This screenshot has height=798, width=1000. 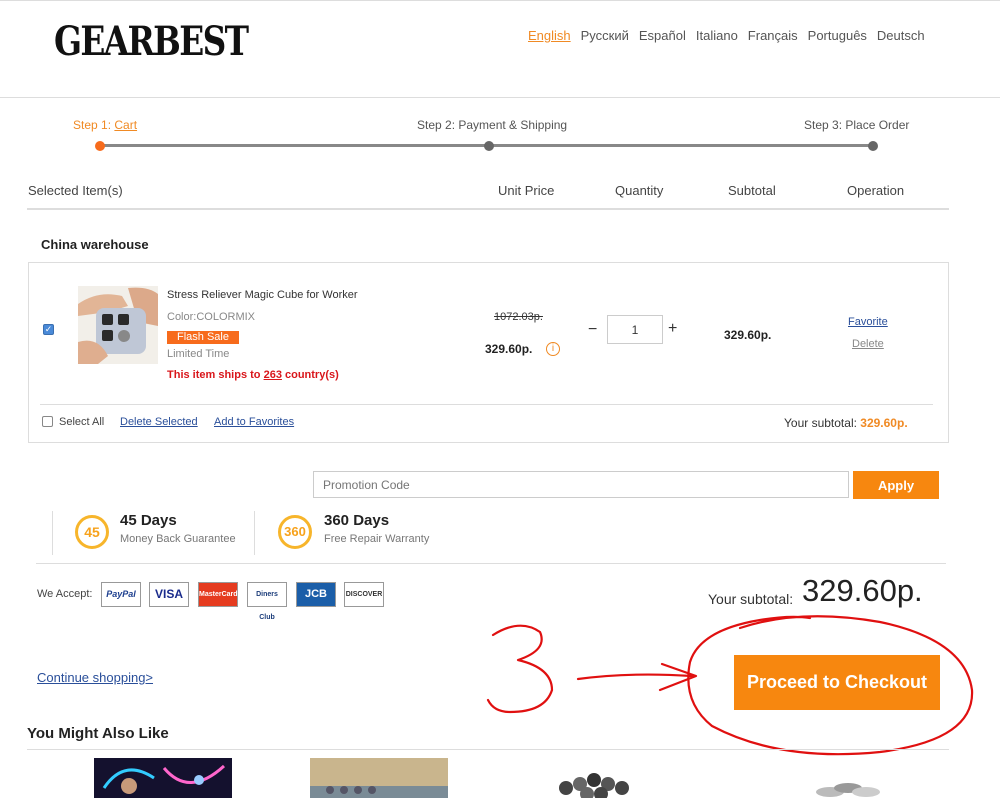 What do you see at coordinates (662, 35) in the screenshot?
I see `lang-spanish: Español` at bounding box center [662, 35].